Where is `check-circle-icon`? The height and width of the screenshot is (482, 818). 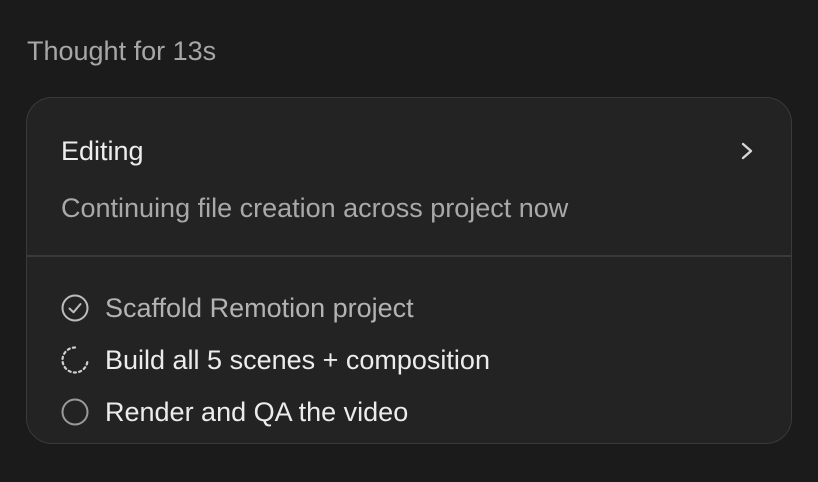 check-circle-icon is located at coordinates (75, 308).